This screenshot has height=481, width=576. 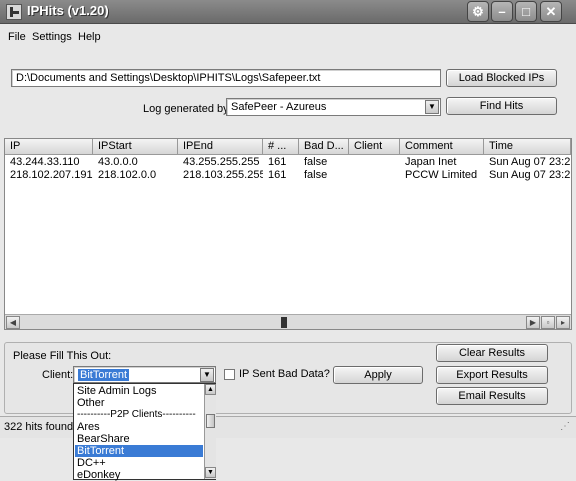 What do you see at coordinates (118, 162) in the screenshot?
I see `cell-ipstart: 43.0.0.0` at bounding box center [118, 162].